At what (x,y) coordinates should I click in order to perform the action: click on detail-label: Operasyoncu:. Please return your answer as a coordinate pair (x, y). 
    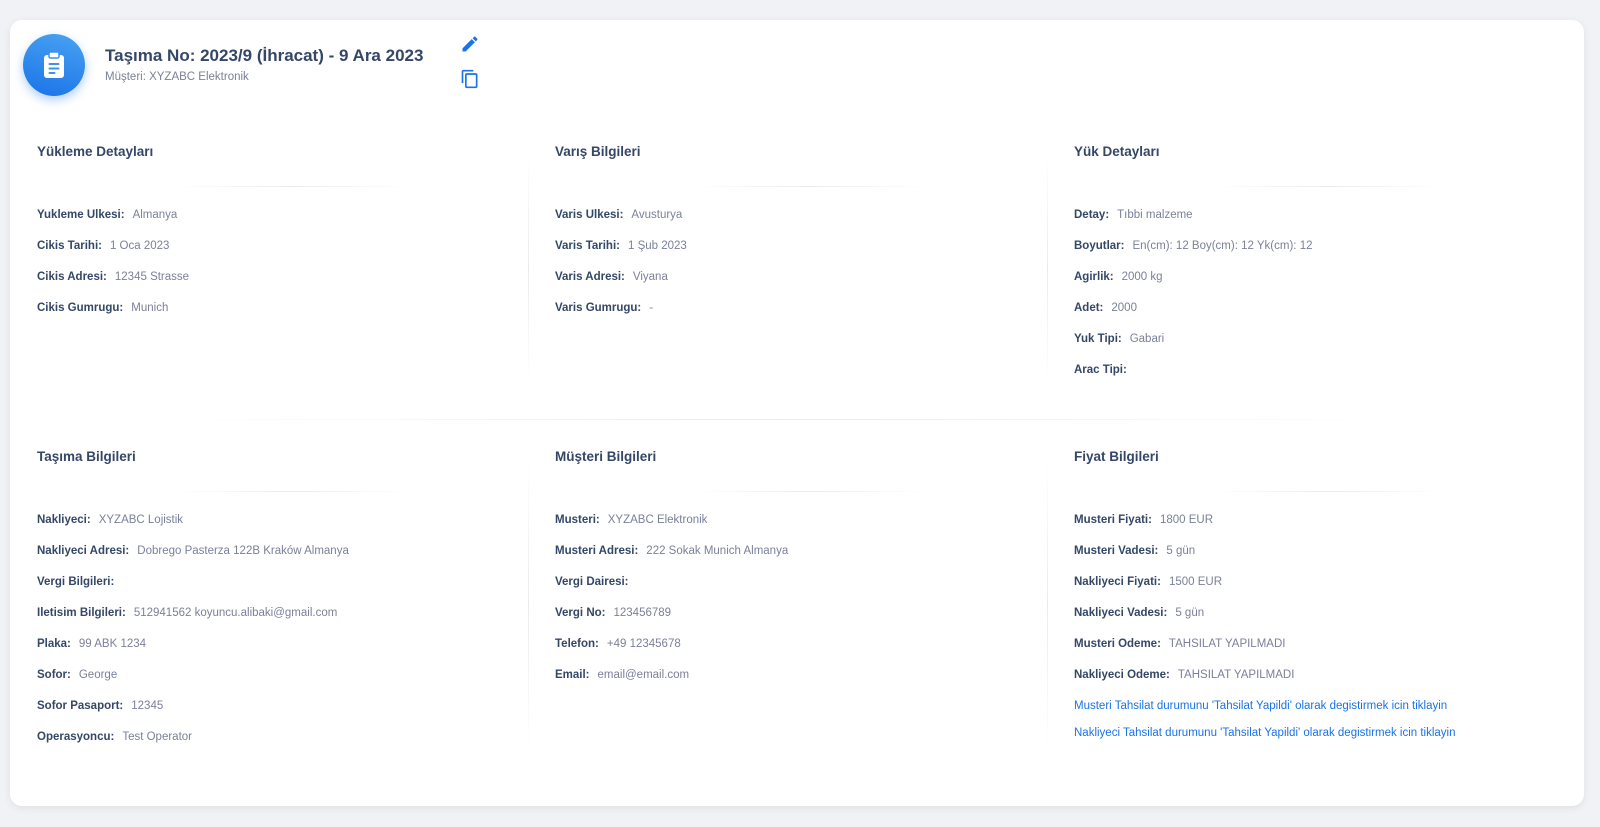
    Looking at the image, I should click on (76, 737).